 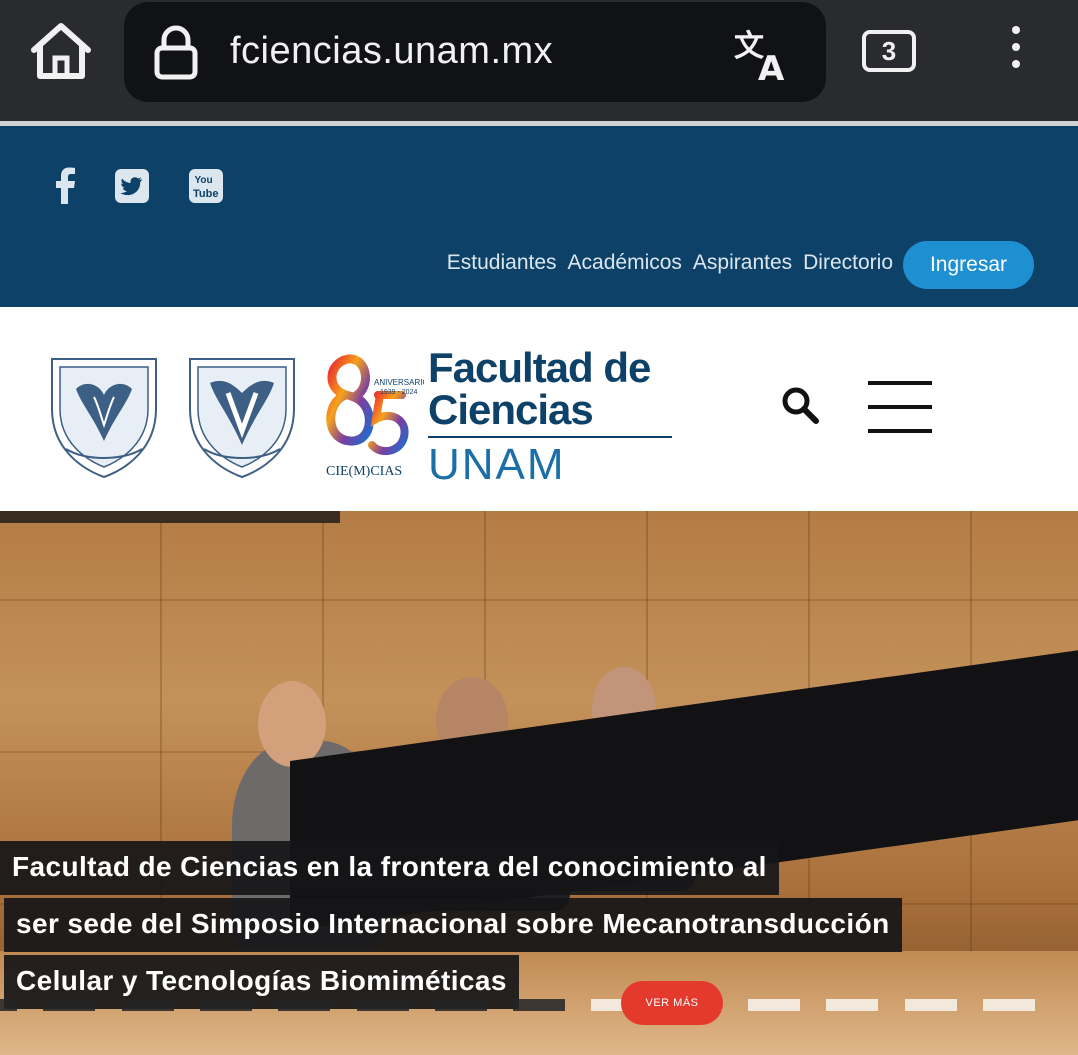 What do you see at coordinates (205, 194) in the screenshot?
I see `svg-text: Tube` at bounding box center [205, 194].